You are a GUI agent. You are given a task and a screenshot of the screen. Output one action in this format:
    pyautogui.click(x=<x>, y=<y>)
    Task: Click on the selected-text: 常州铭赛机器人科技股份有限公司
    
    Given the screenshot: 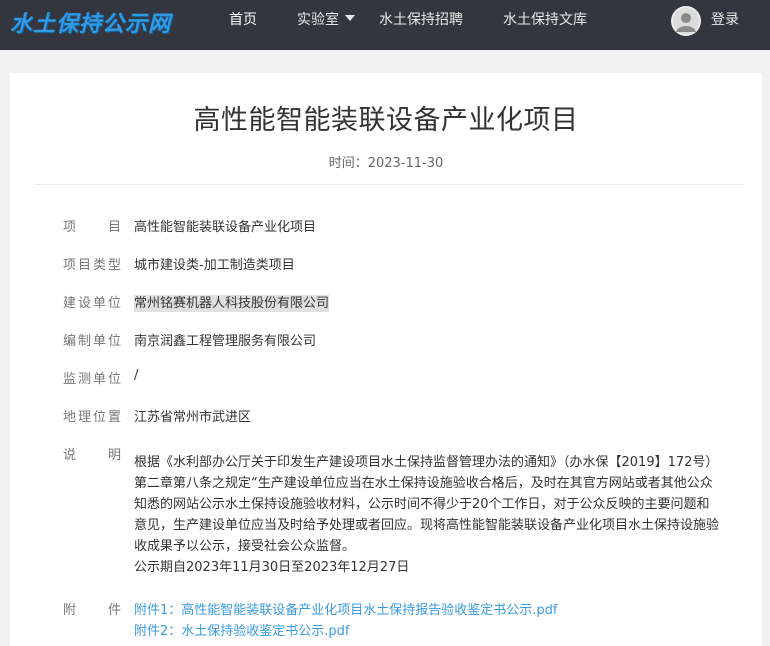 What is the action you would take?
    pyautogui.click(x=232, y=303)
    